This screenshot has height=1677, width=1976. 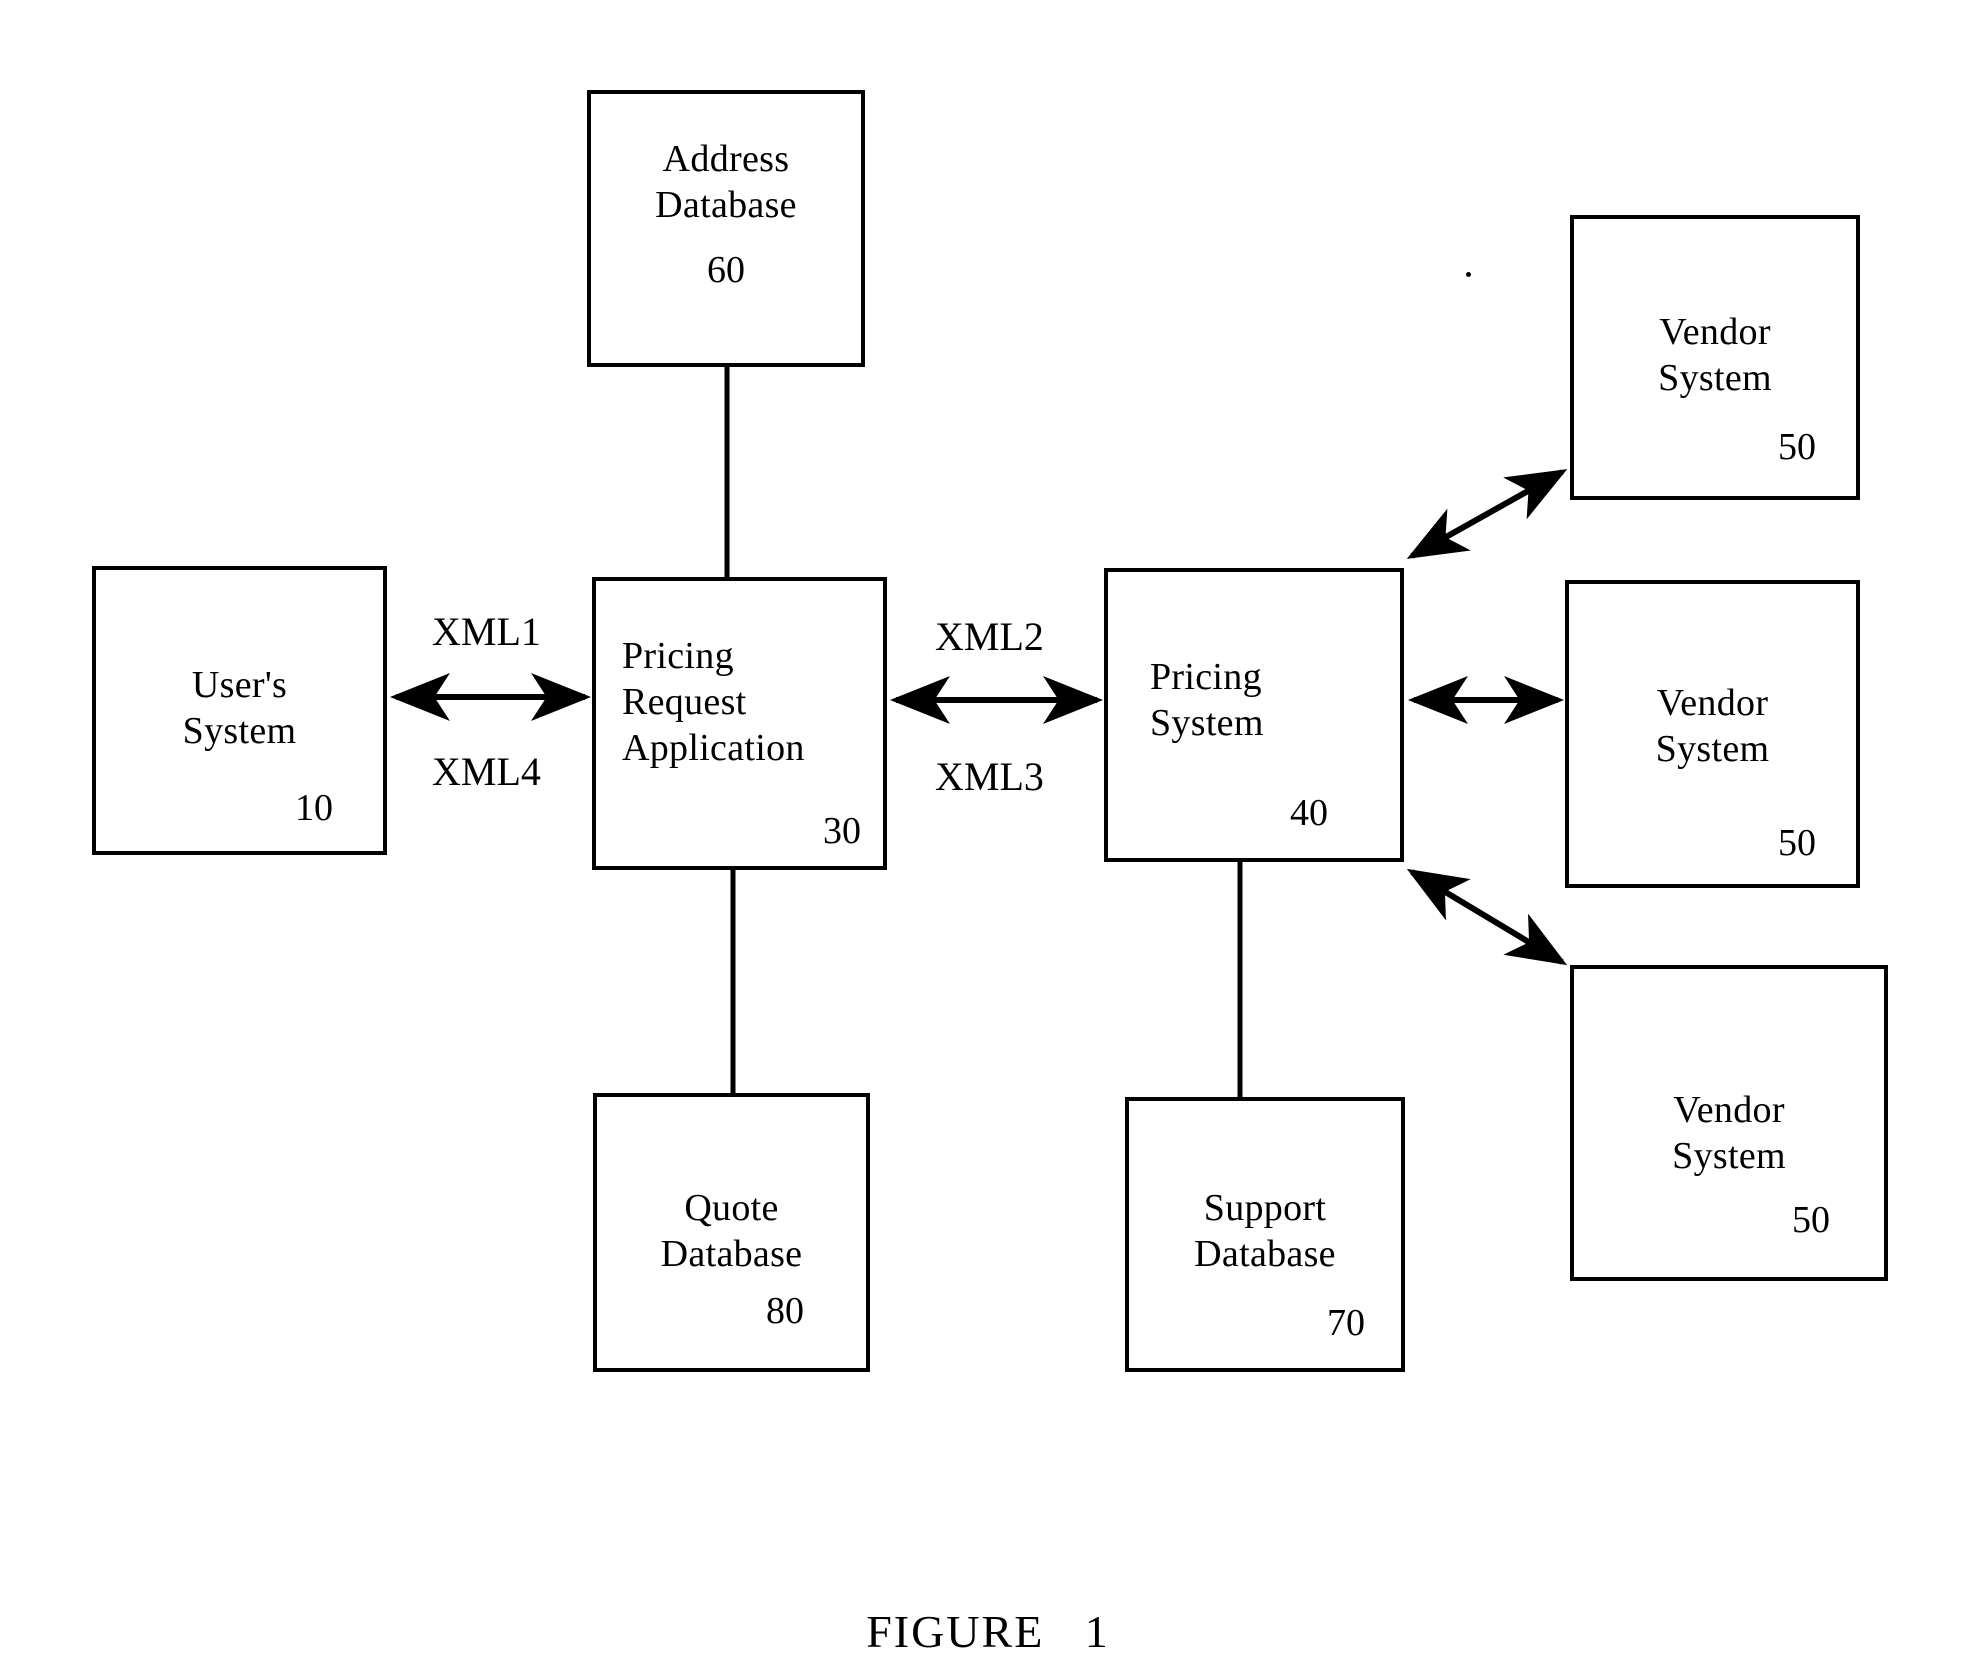 What do you see at coordinates (486, 631) in the screenshot?
I see `edge-label-xml1: XML1` at bounding box center [486, 631].